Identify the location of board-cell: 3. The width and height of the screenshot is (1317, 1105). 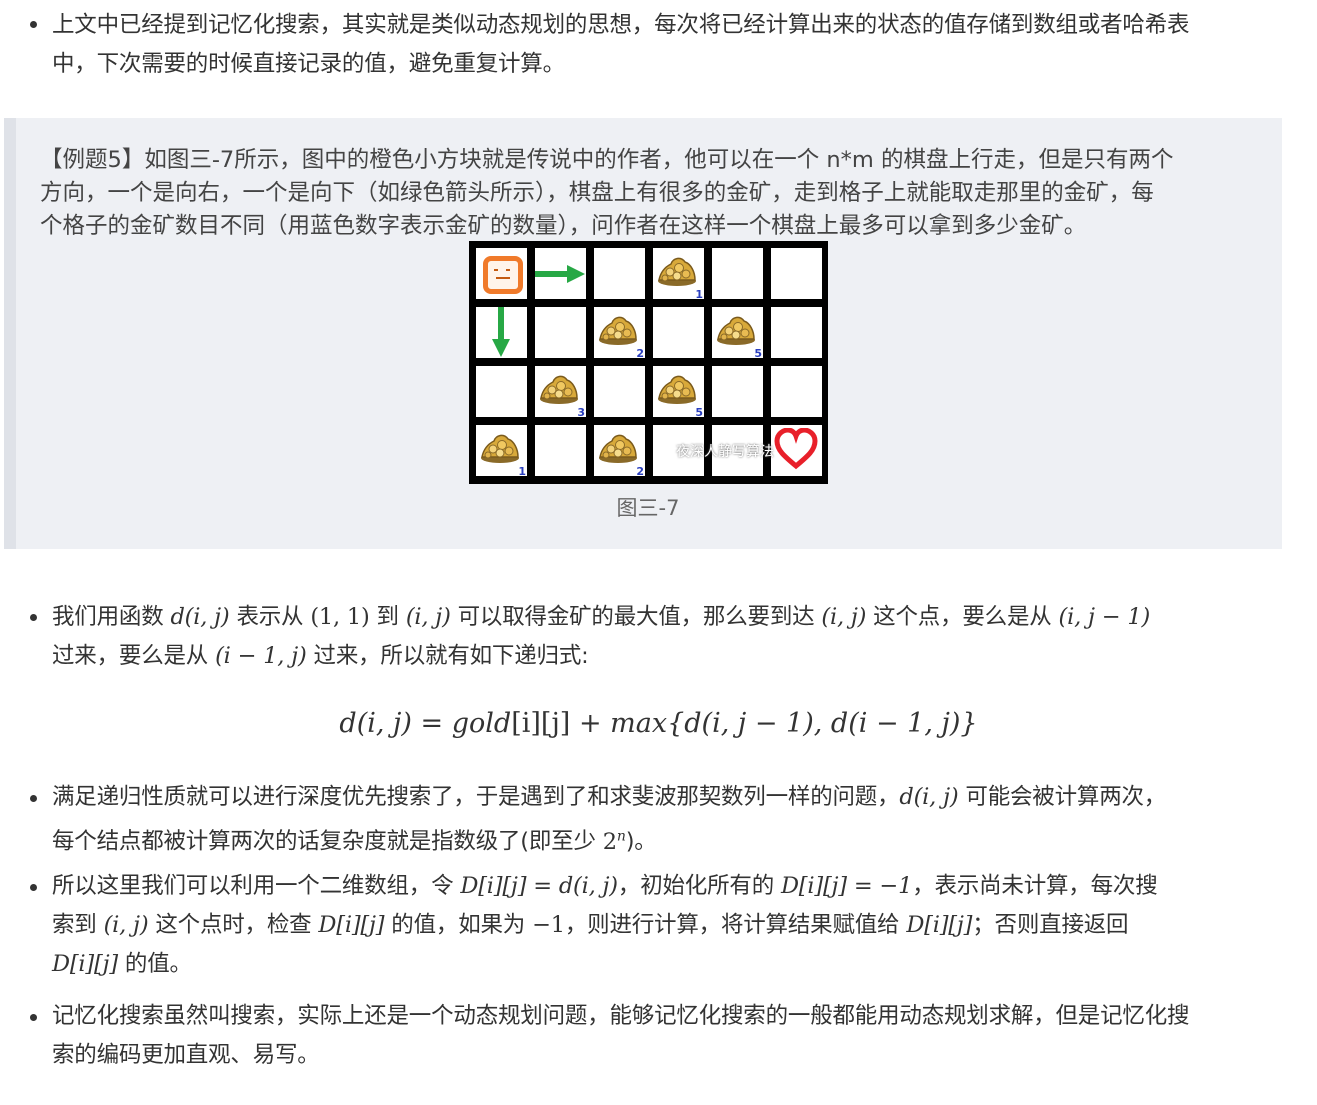
(560, 392).